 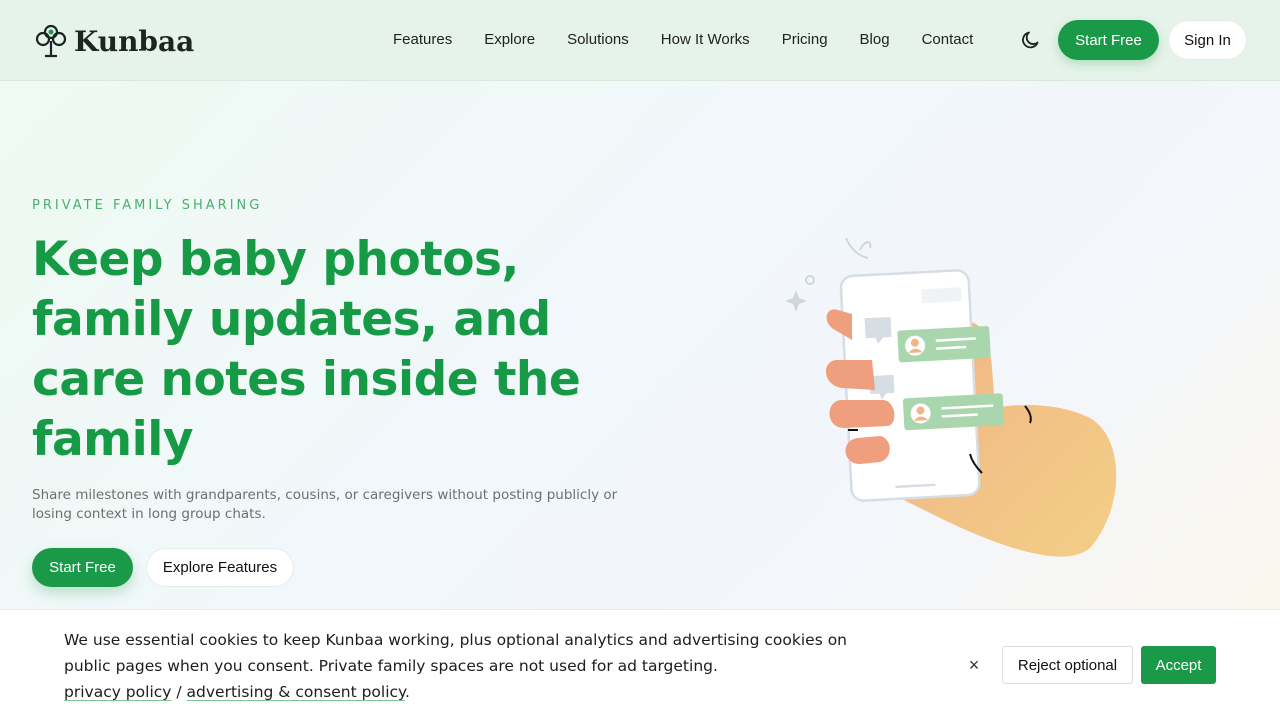 What do you see at coordinates (1178, 665) in the screenshot?
I see `accept-button: Accept` at bounding box center [1178, 665].